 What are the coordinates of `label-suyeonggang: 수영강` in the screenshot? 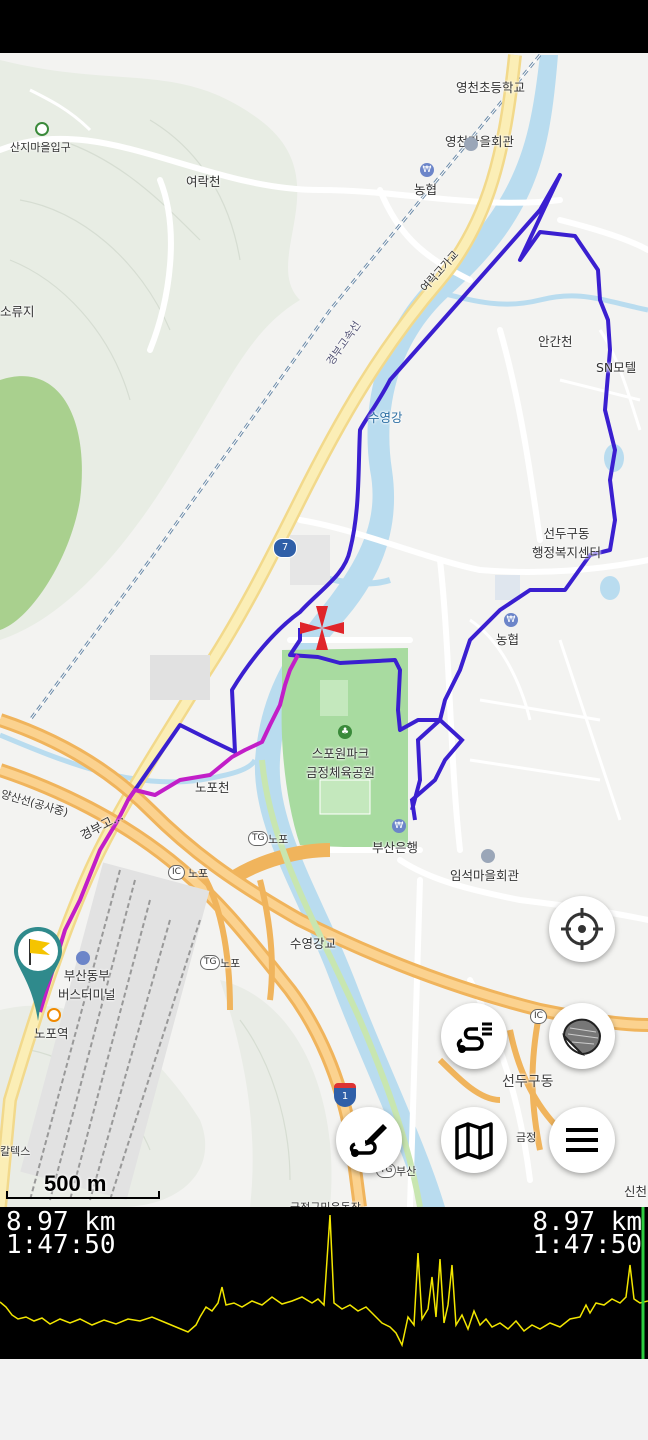 It's located at (385, 417).